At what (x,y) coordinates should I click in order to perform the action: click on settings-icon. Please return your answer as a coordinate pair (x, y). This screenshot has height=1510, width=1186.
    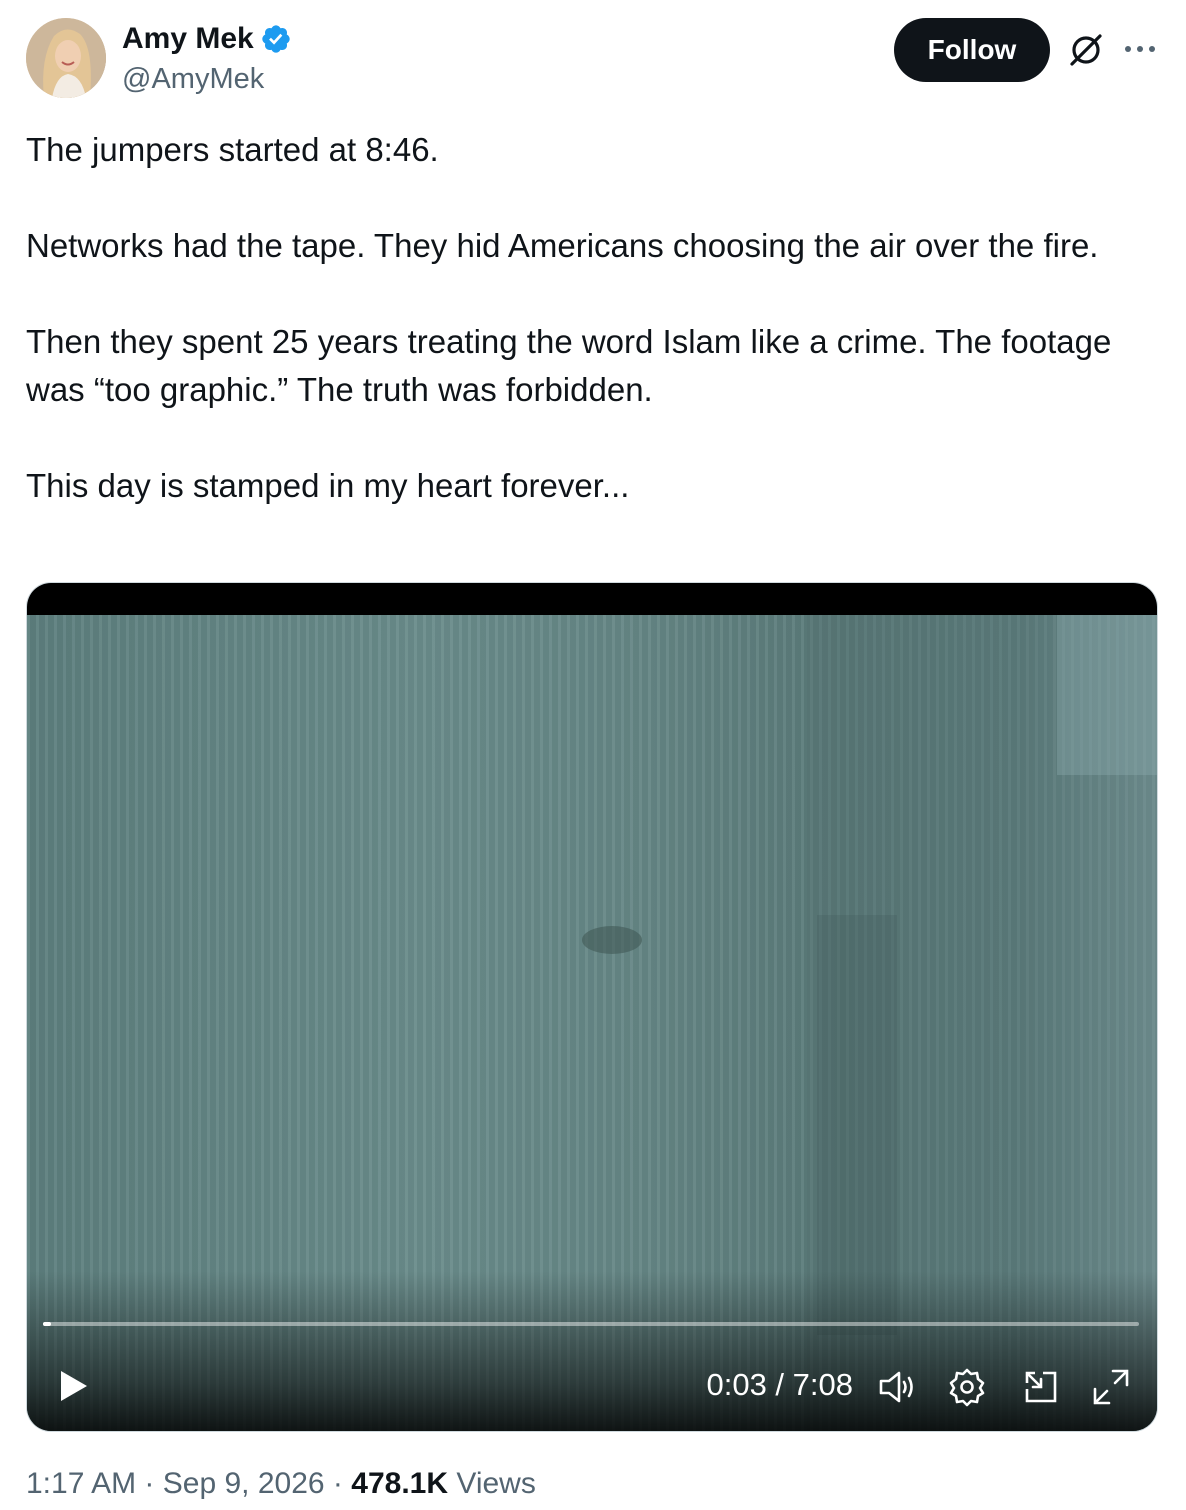
    Looking at the image, I should click on (967, 1387).